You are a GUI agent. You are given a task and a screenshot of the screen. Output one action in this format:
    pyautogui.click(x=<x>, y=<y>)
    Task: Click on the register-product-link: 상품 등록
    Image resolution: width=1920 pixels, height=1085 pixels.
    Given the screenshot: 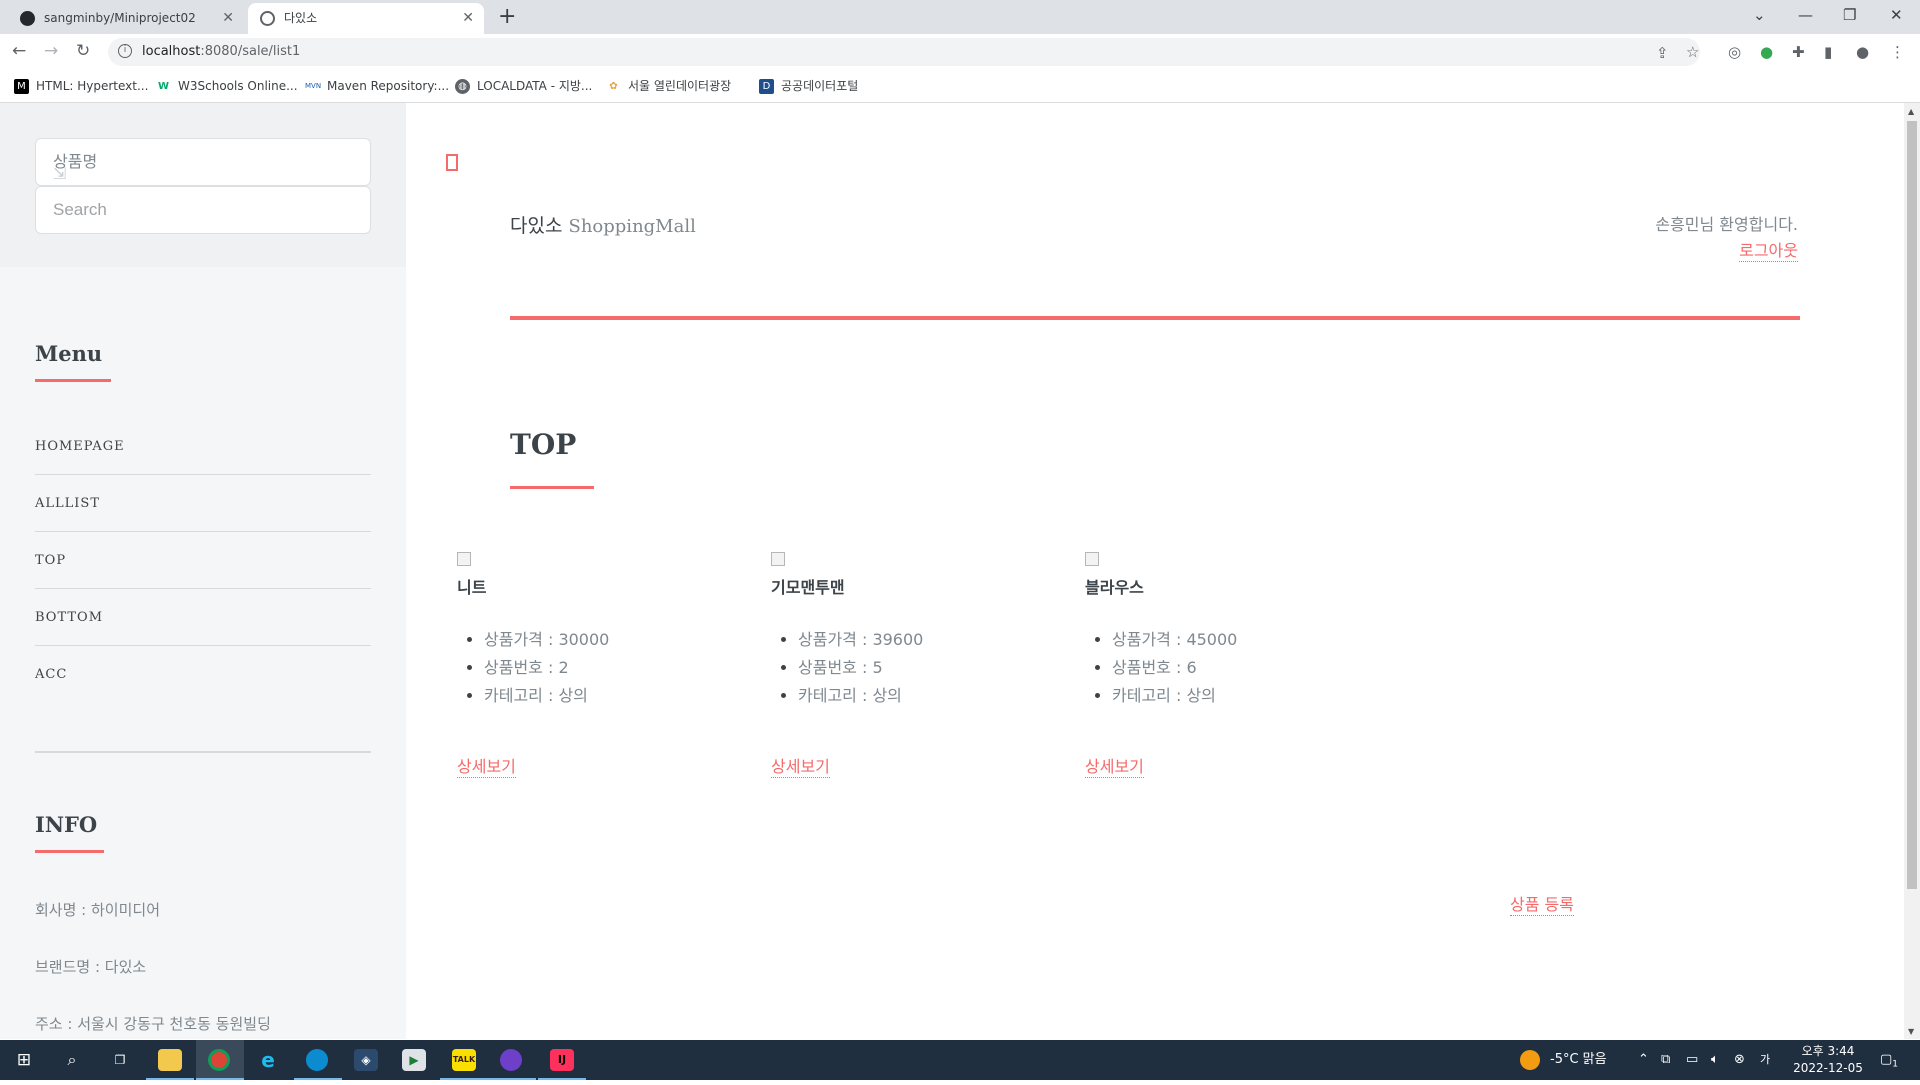 What is the action you would take?
    pyautogui.click(x=1542, y=903)
    